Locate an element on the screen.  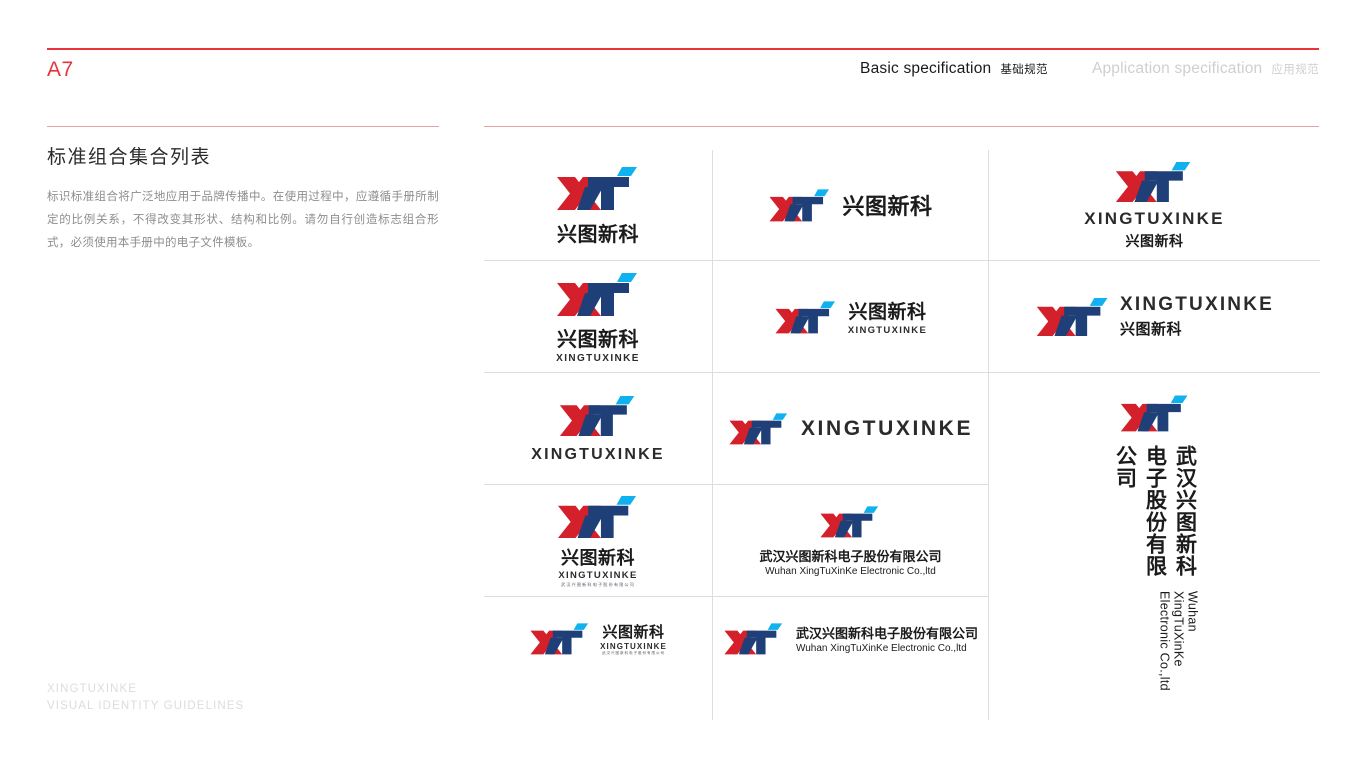
nav-item-application-specification: Application specification 应用规范 is located at coordinates (1205, 69).